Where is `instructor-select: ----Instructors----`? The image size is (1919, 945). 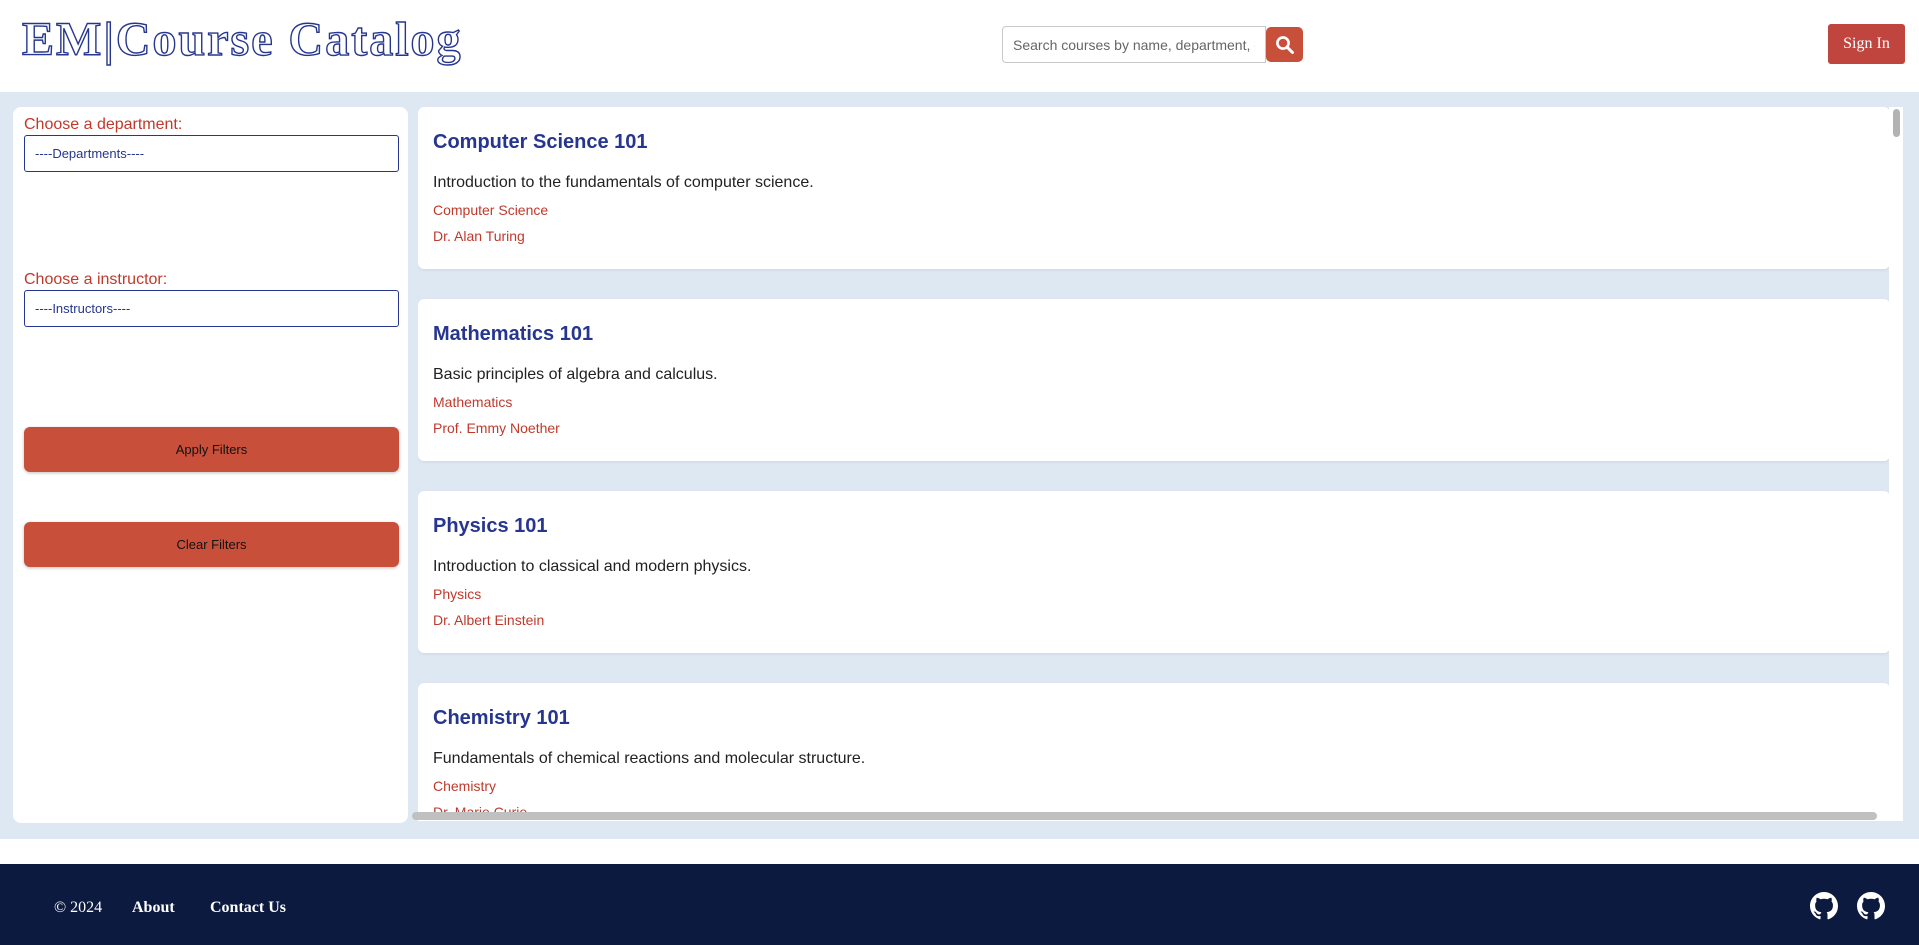
instructor-select: ----Instructors---- is located at coordinates (211, 308).